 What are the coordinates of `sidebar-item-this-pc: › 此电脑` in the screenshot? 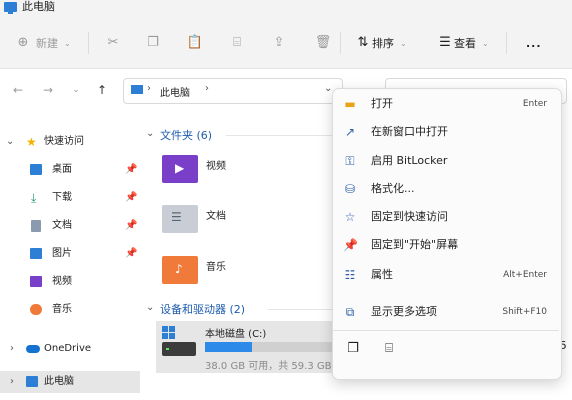 It's located at (70, 382).